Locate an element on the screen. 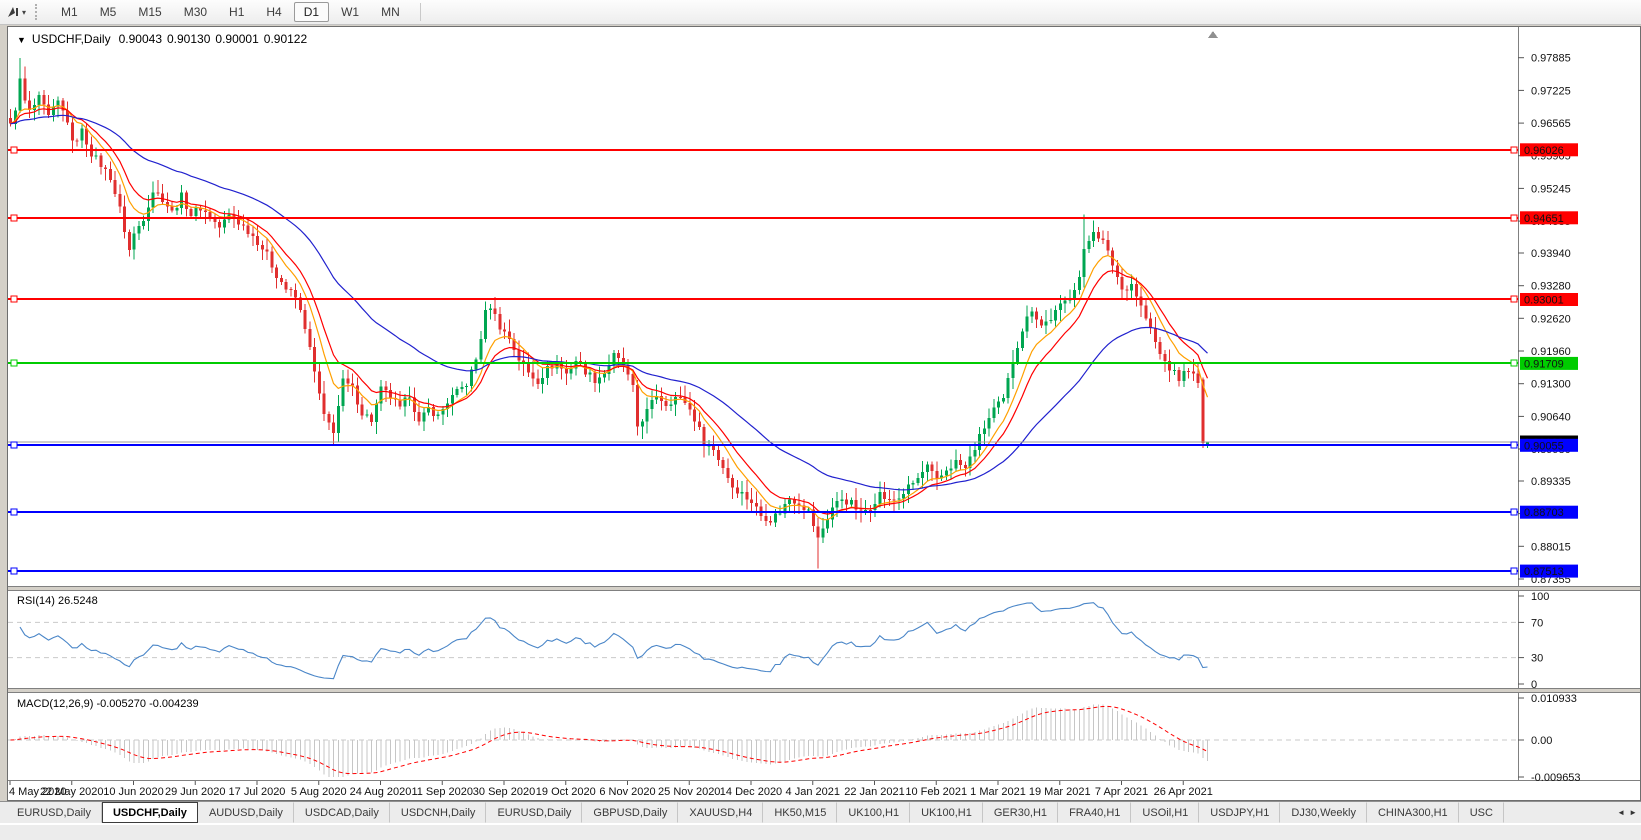  rsi-axis-label: 70 is located at coordinates (1537, 623).